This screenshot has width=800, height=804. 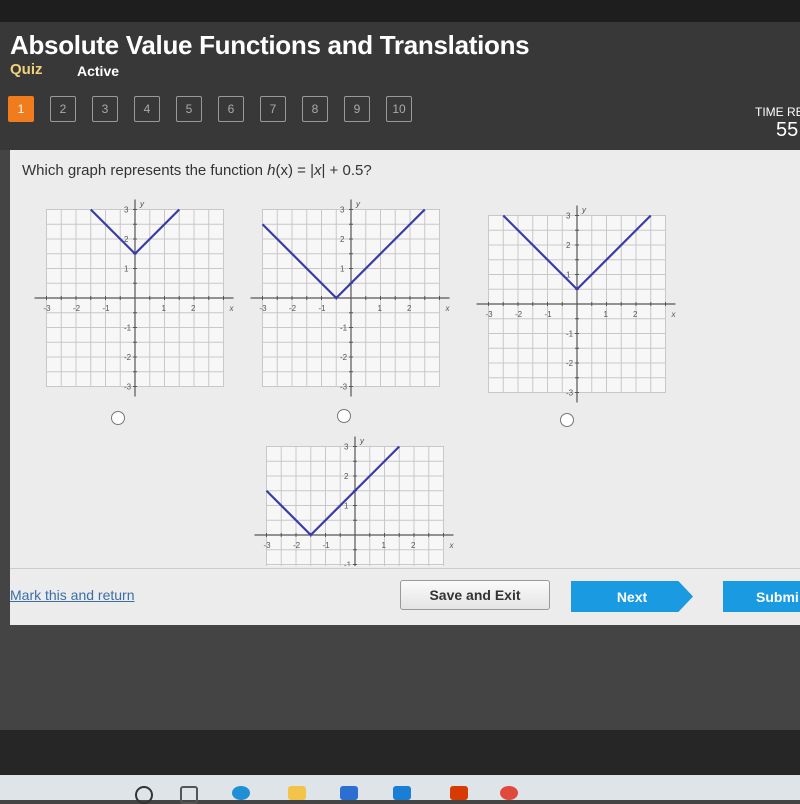 What do you see at coordinates (459, 793) in the screenshot?
I see `office-icon` at bounding box center [459, 793].